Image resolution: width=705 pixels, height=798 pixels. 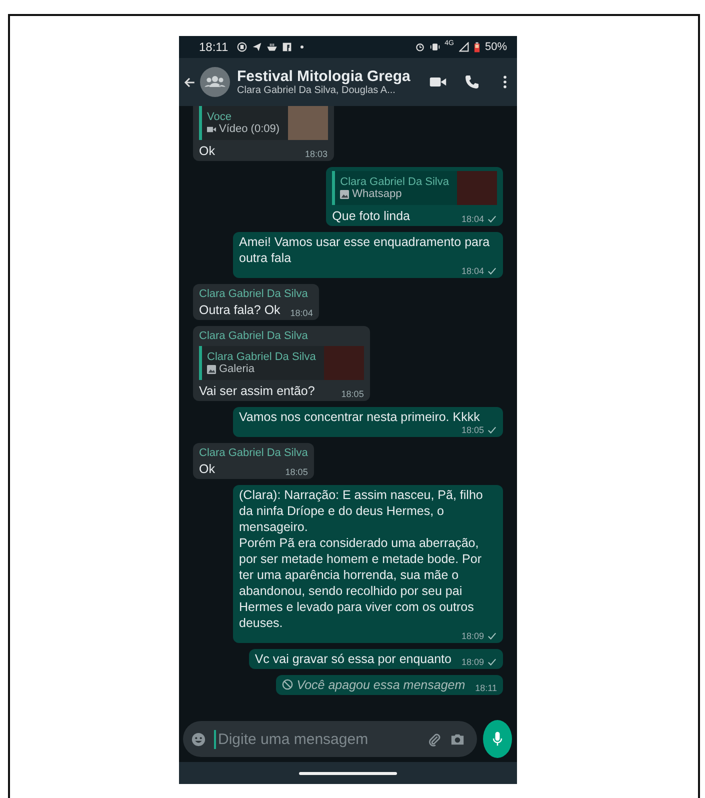 I want to click on camera-icon, so click(x=457, y=739).